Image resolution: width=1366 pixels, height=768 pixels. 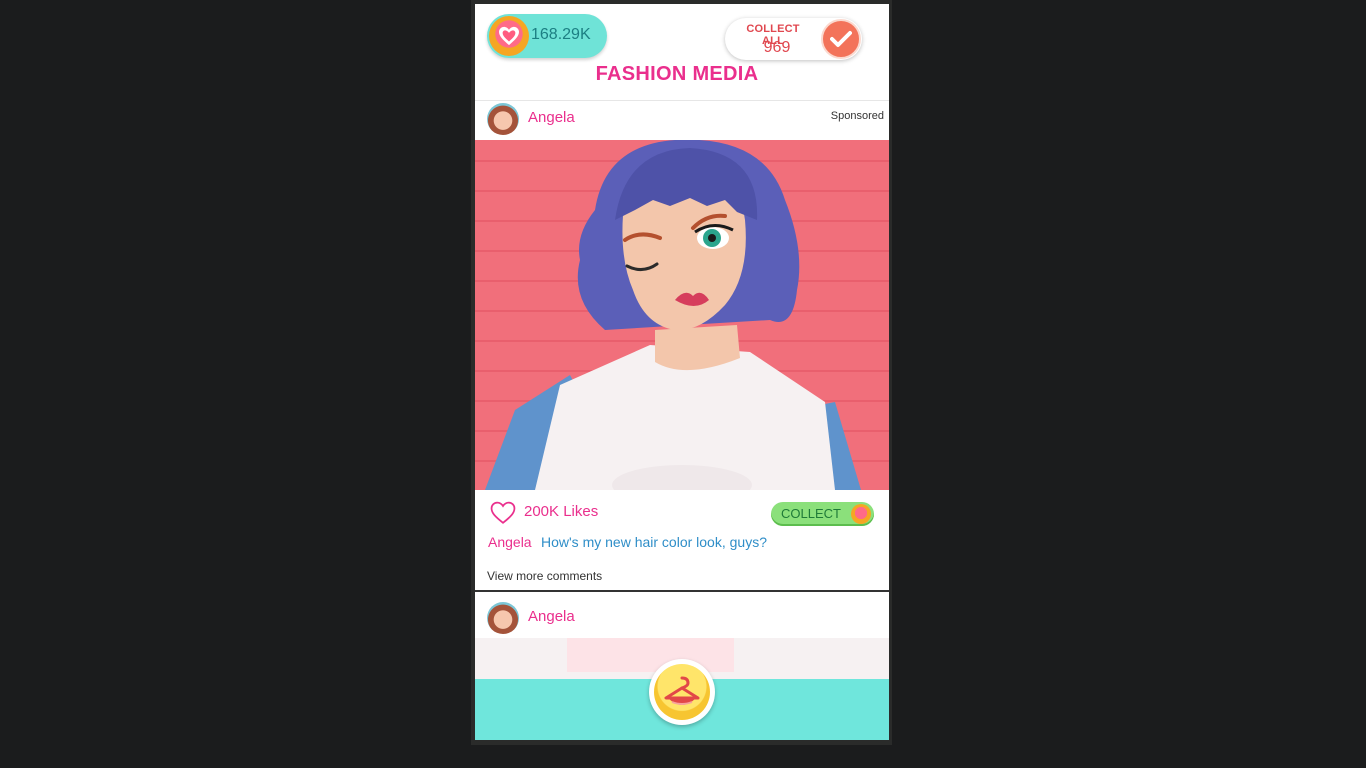 What do you see at coordinates (561, 34) in the screenshot?
I see `hearts-value: 168.29K` at bounding box center [561, 34].